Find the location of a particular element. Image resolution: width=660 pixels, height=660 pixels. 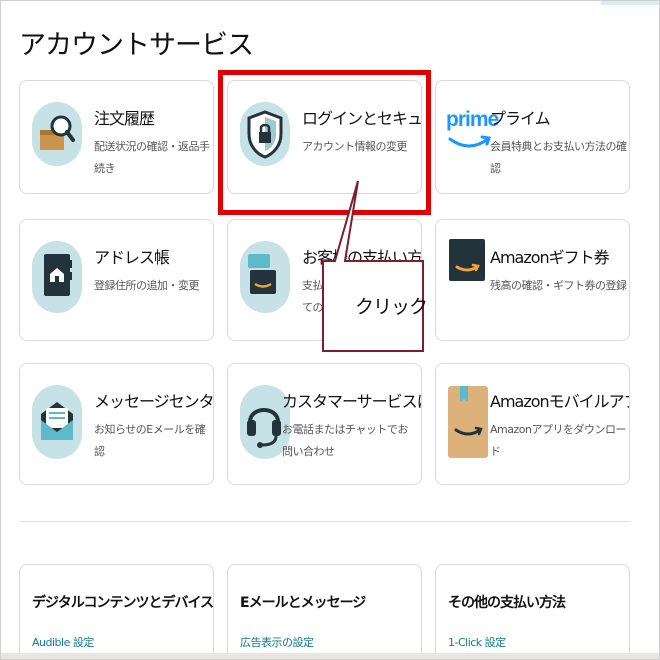

card-gift-card: Amazonギフト券 残高の確認・ギフト券の登録 is located at coordinates (532, 280).